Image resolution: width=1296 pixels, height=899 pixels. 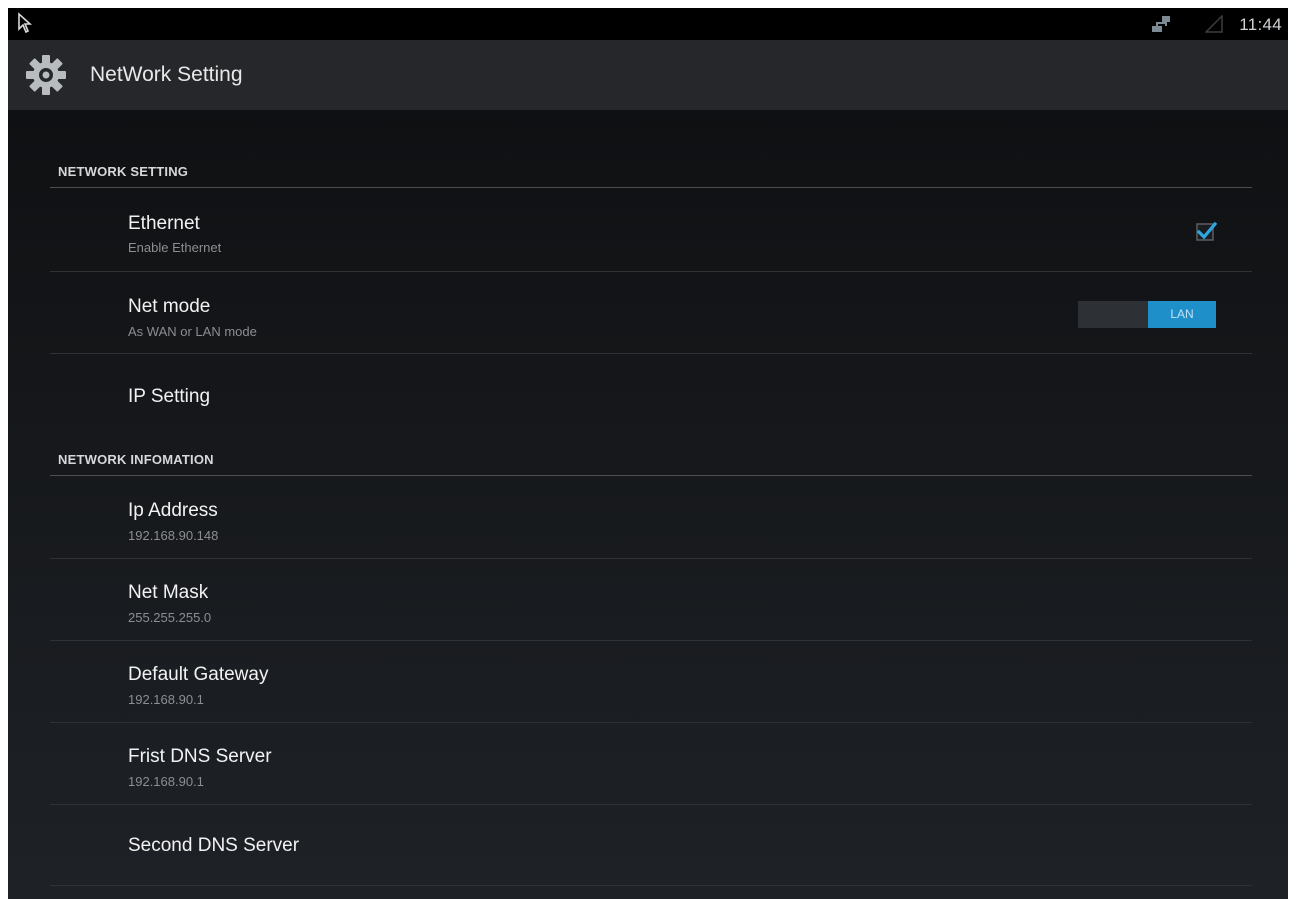 I want to click on pref-title: Net Mask, so click(x=168, y=592).